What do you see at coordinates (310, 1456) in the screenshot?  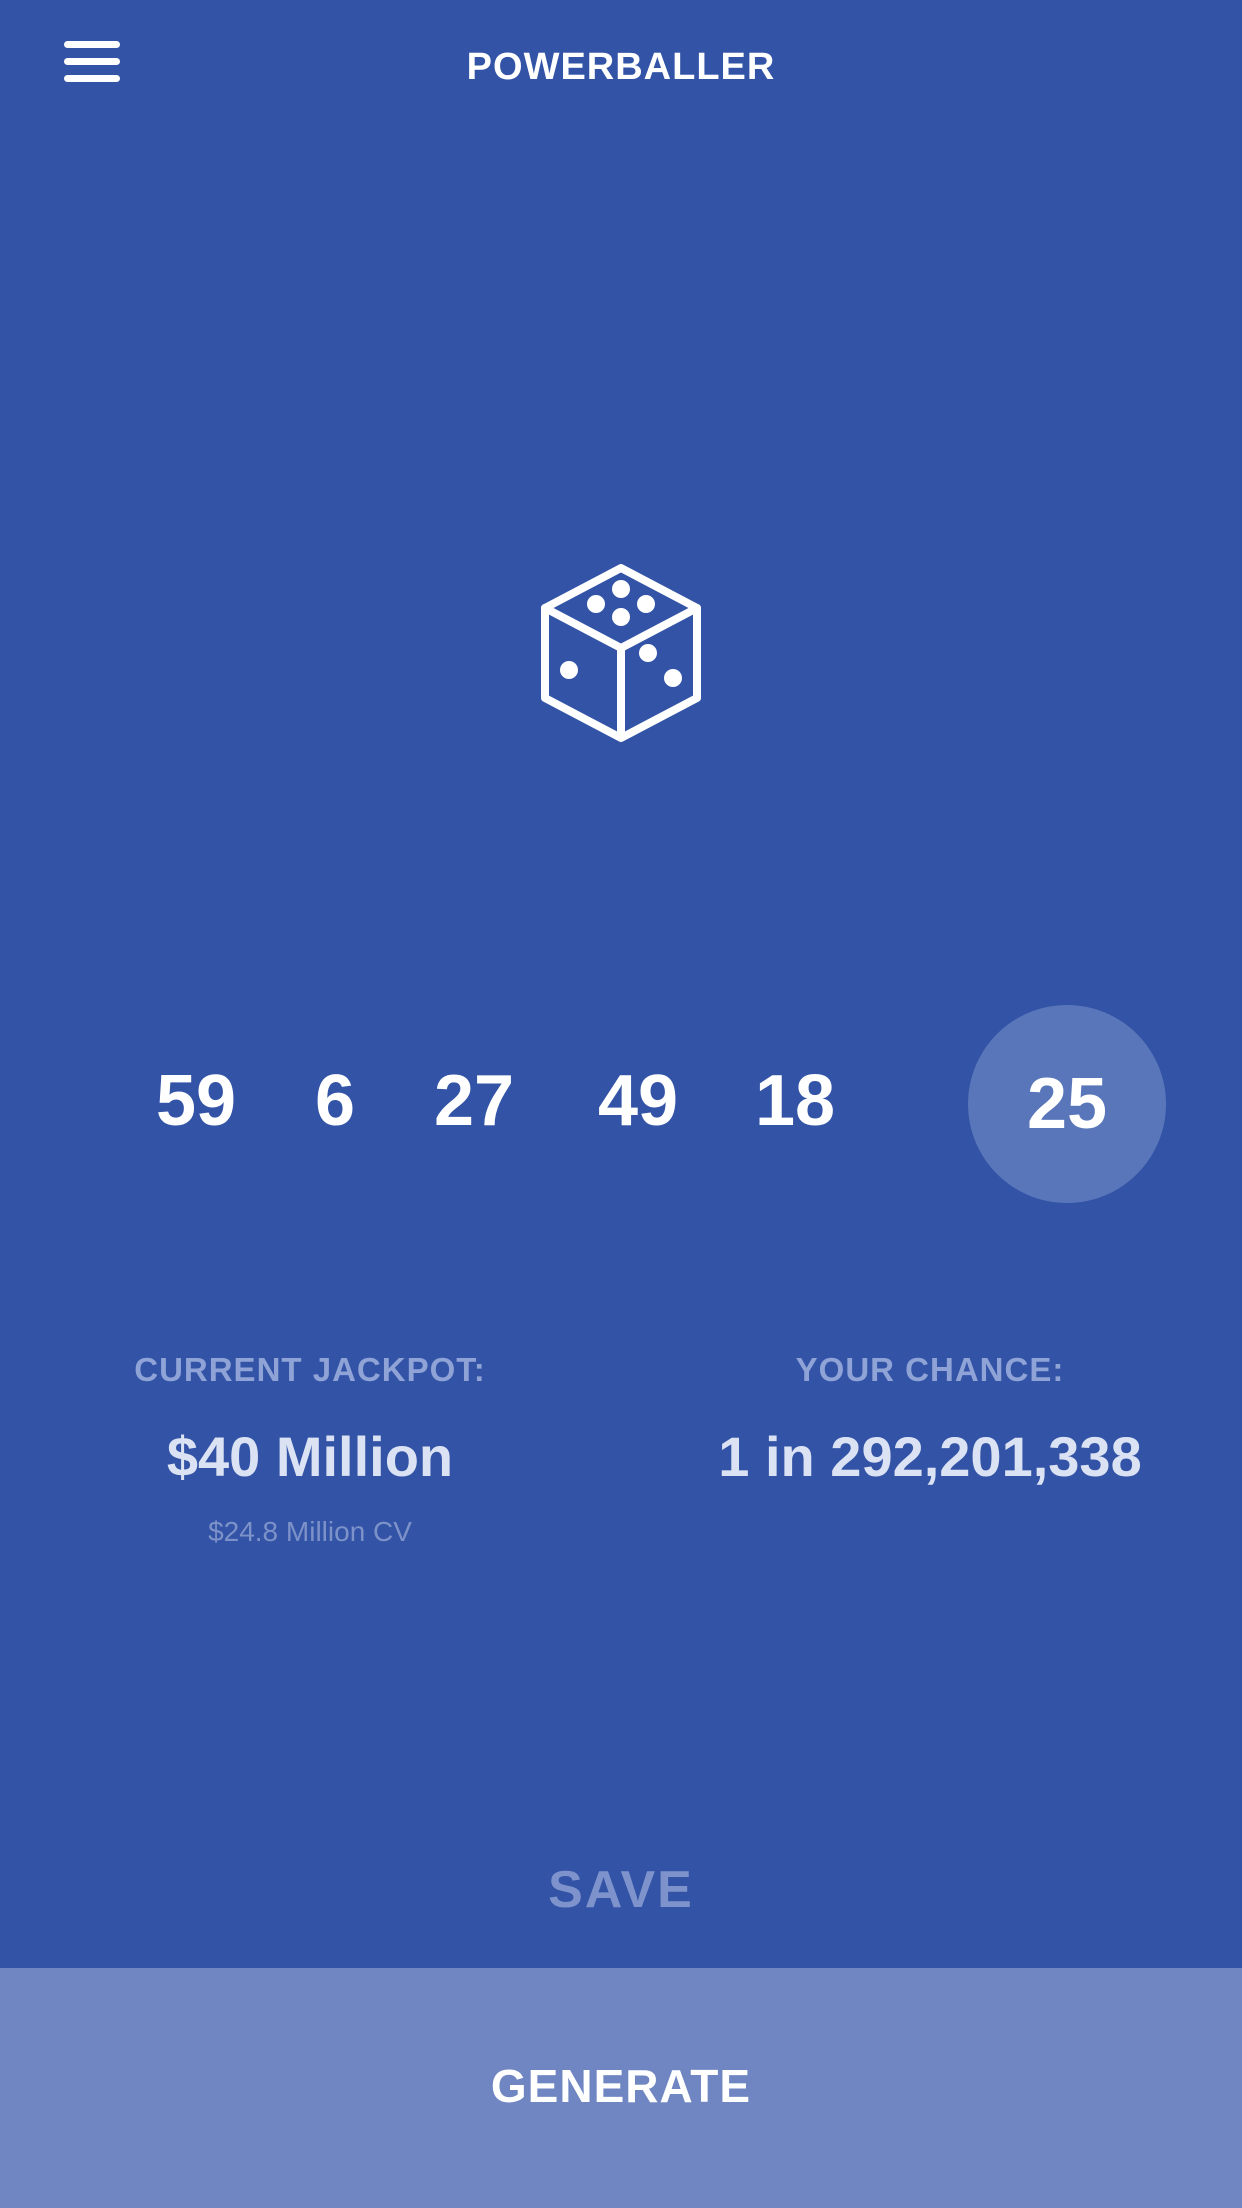 I see `jackpot-value: $40 Million` at bounding box center [310, 1456].